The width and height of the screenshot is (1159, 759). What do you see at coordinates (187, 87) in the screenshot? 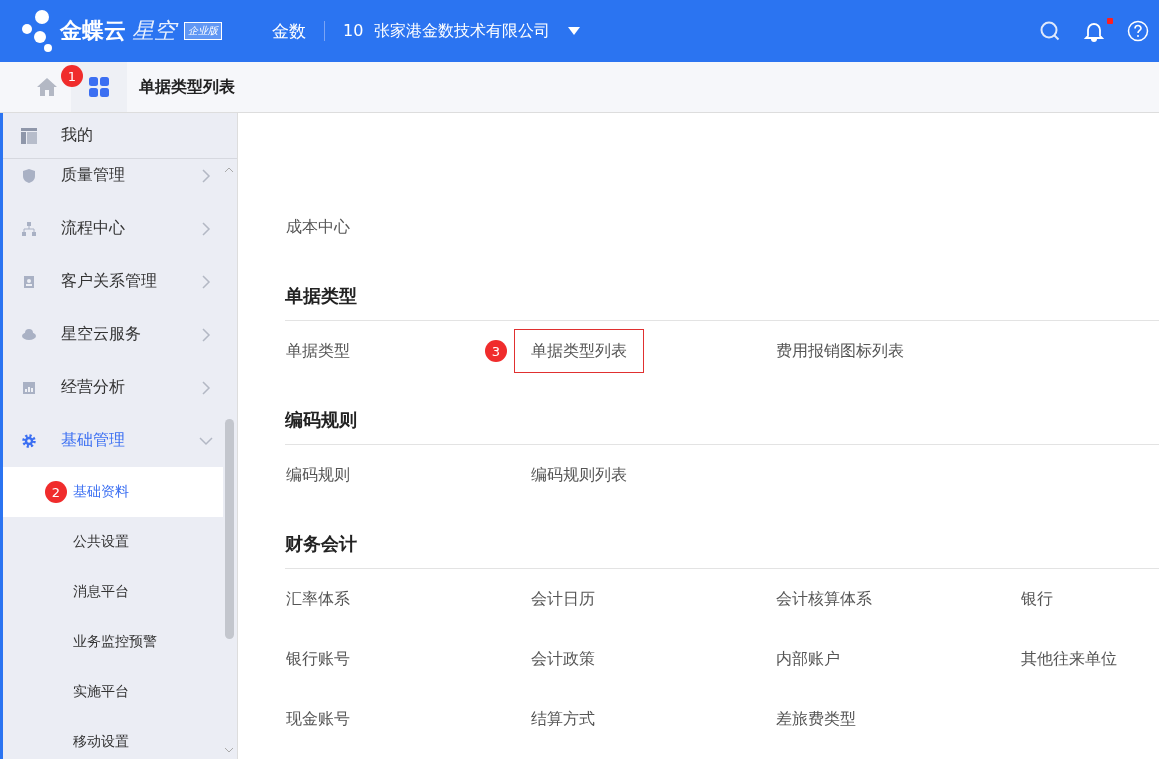
I see `page-tab: 单据类型列表` at bounding box center [187, 87].